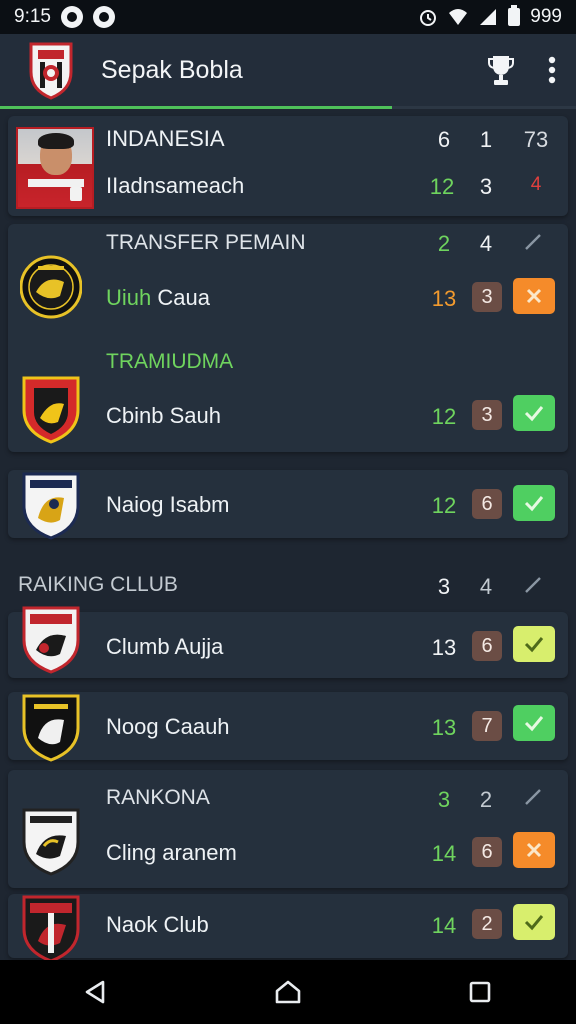 This screenshot has height=1024, width=576. I want to click on more-menu-icon, so click(552, 70).